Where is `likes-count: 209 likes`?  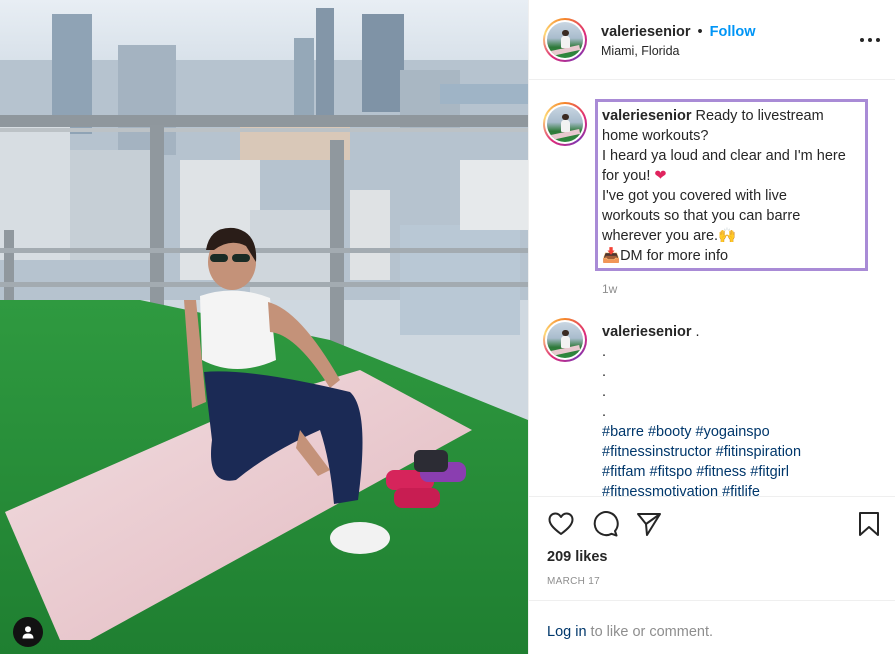
likes-count: 209 likes is located at coordinates (577, 557).